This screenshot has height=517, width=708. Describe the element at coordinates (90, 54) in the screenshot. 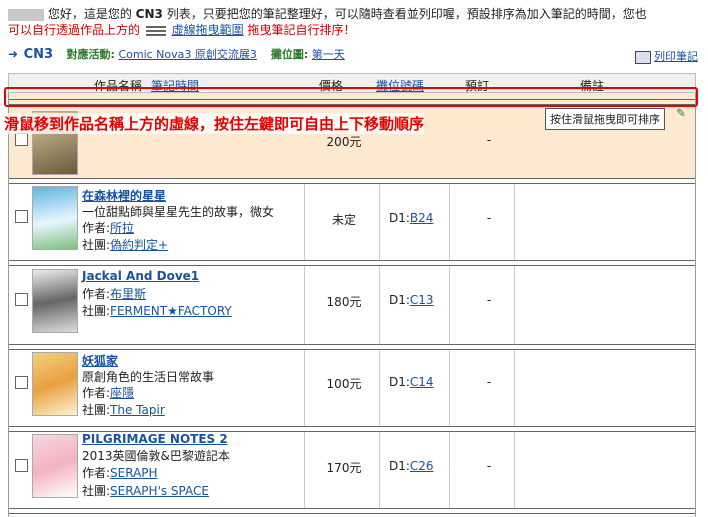

I see `event-label: 對應活動:` at that location.